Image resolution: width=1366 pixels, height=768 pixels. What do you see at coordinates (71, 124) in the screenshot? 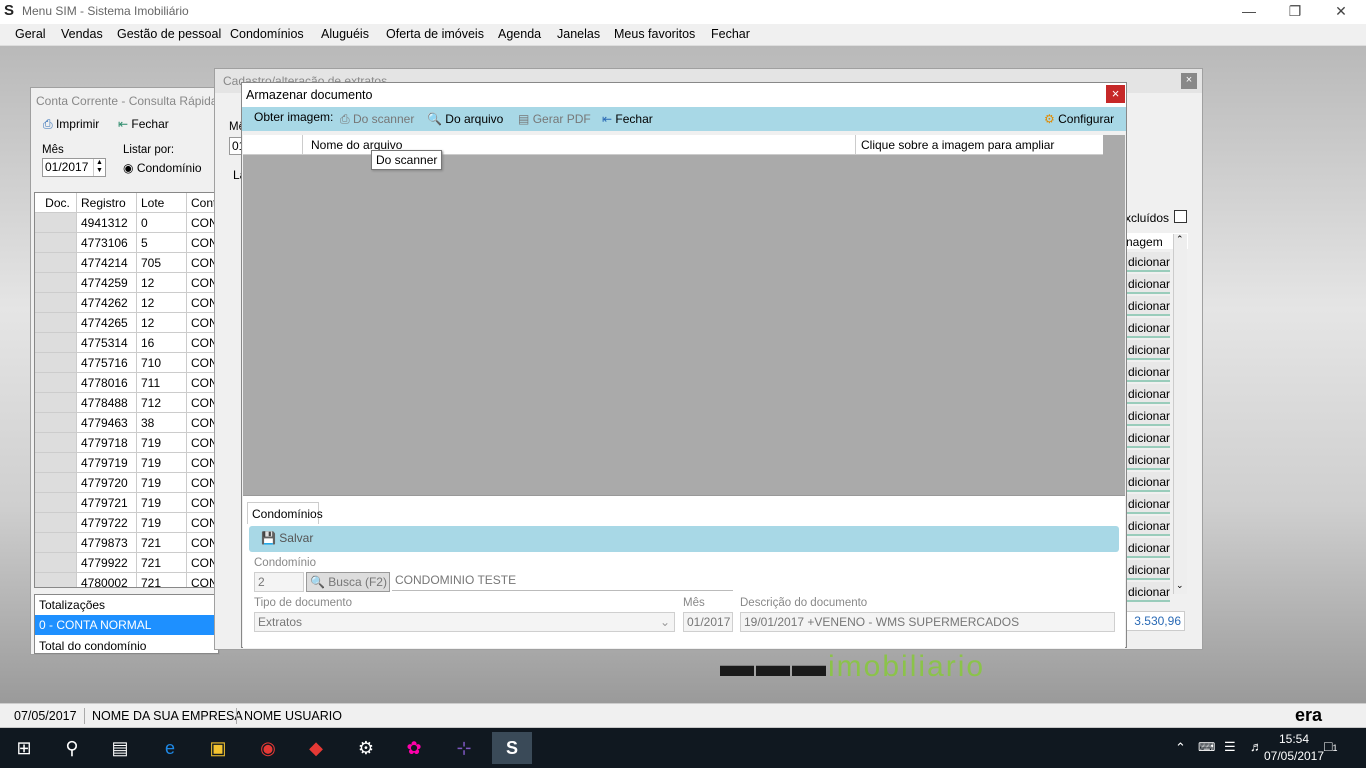
I see `print-button: ⎙ Imprimir` at bounding box center [71, 124].